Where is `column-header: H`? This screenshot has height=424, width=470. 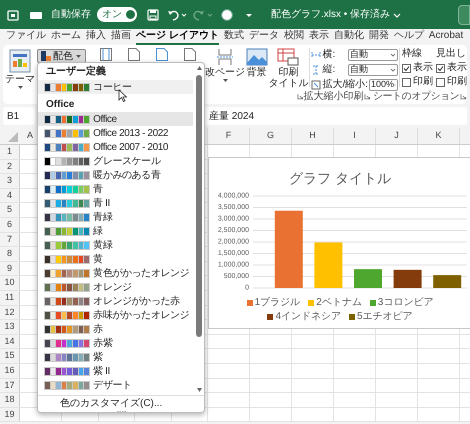 column-header: H is located at coordinates (313, 136).